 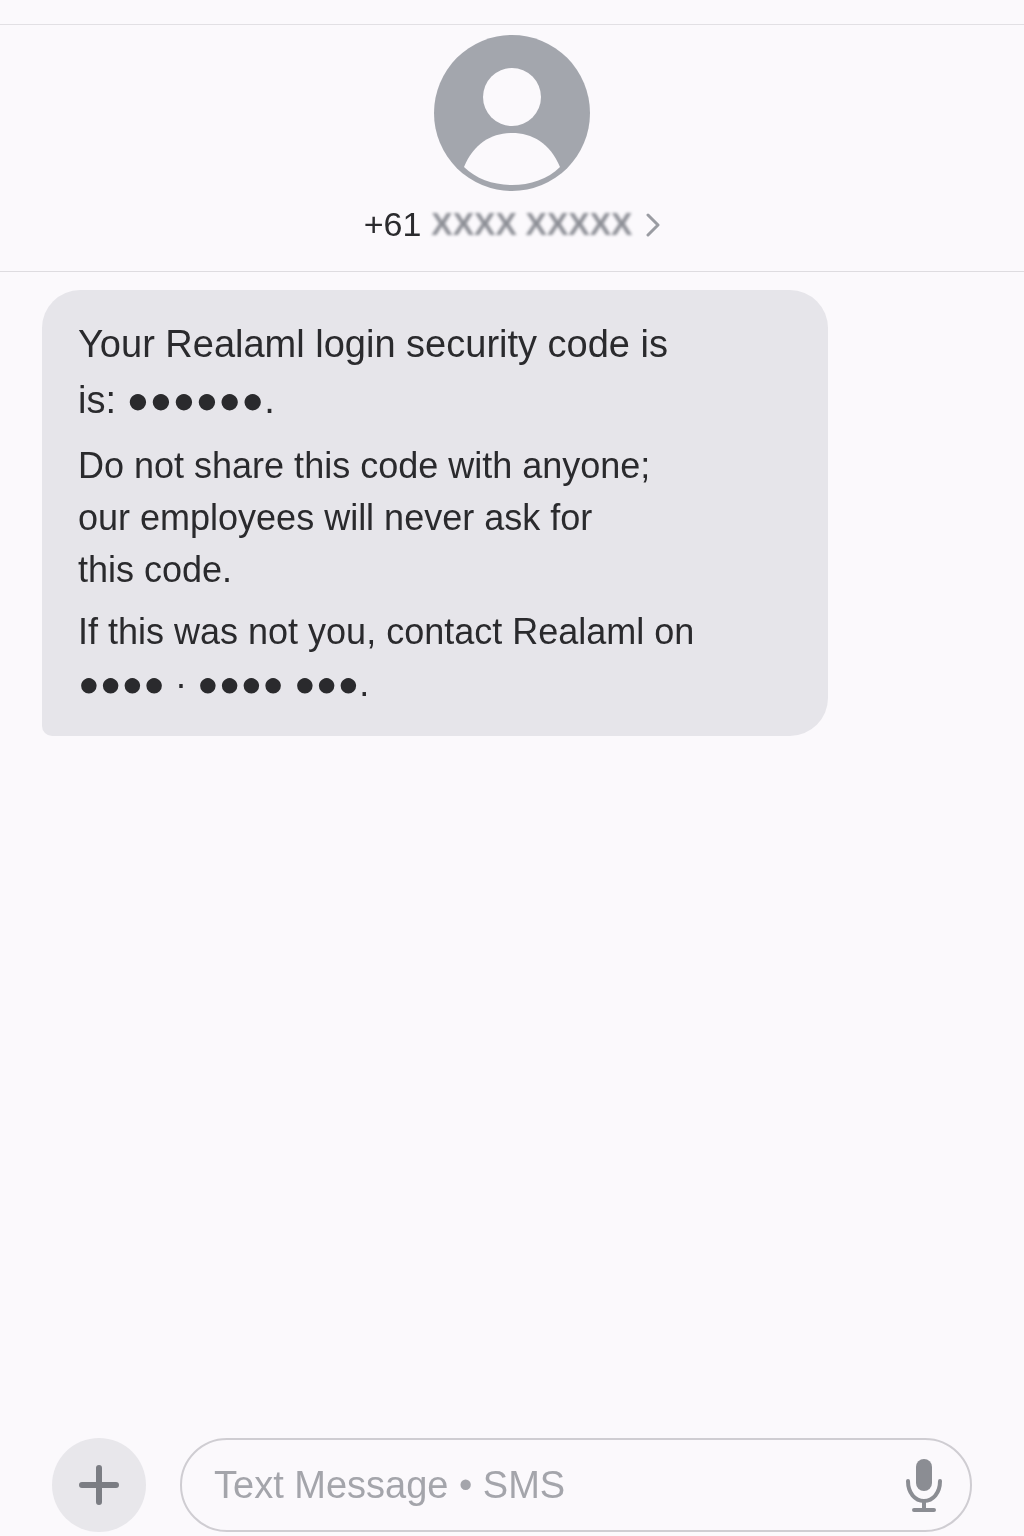 What do you see at coordinates (532, 224) in the screenshot?
I see `redacted-number: XXXX XXXXX` at bounding box center [532, 224].